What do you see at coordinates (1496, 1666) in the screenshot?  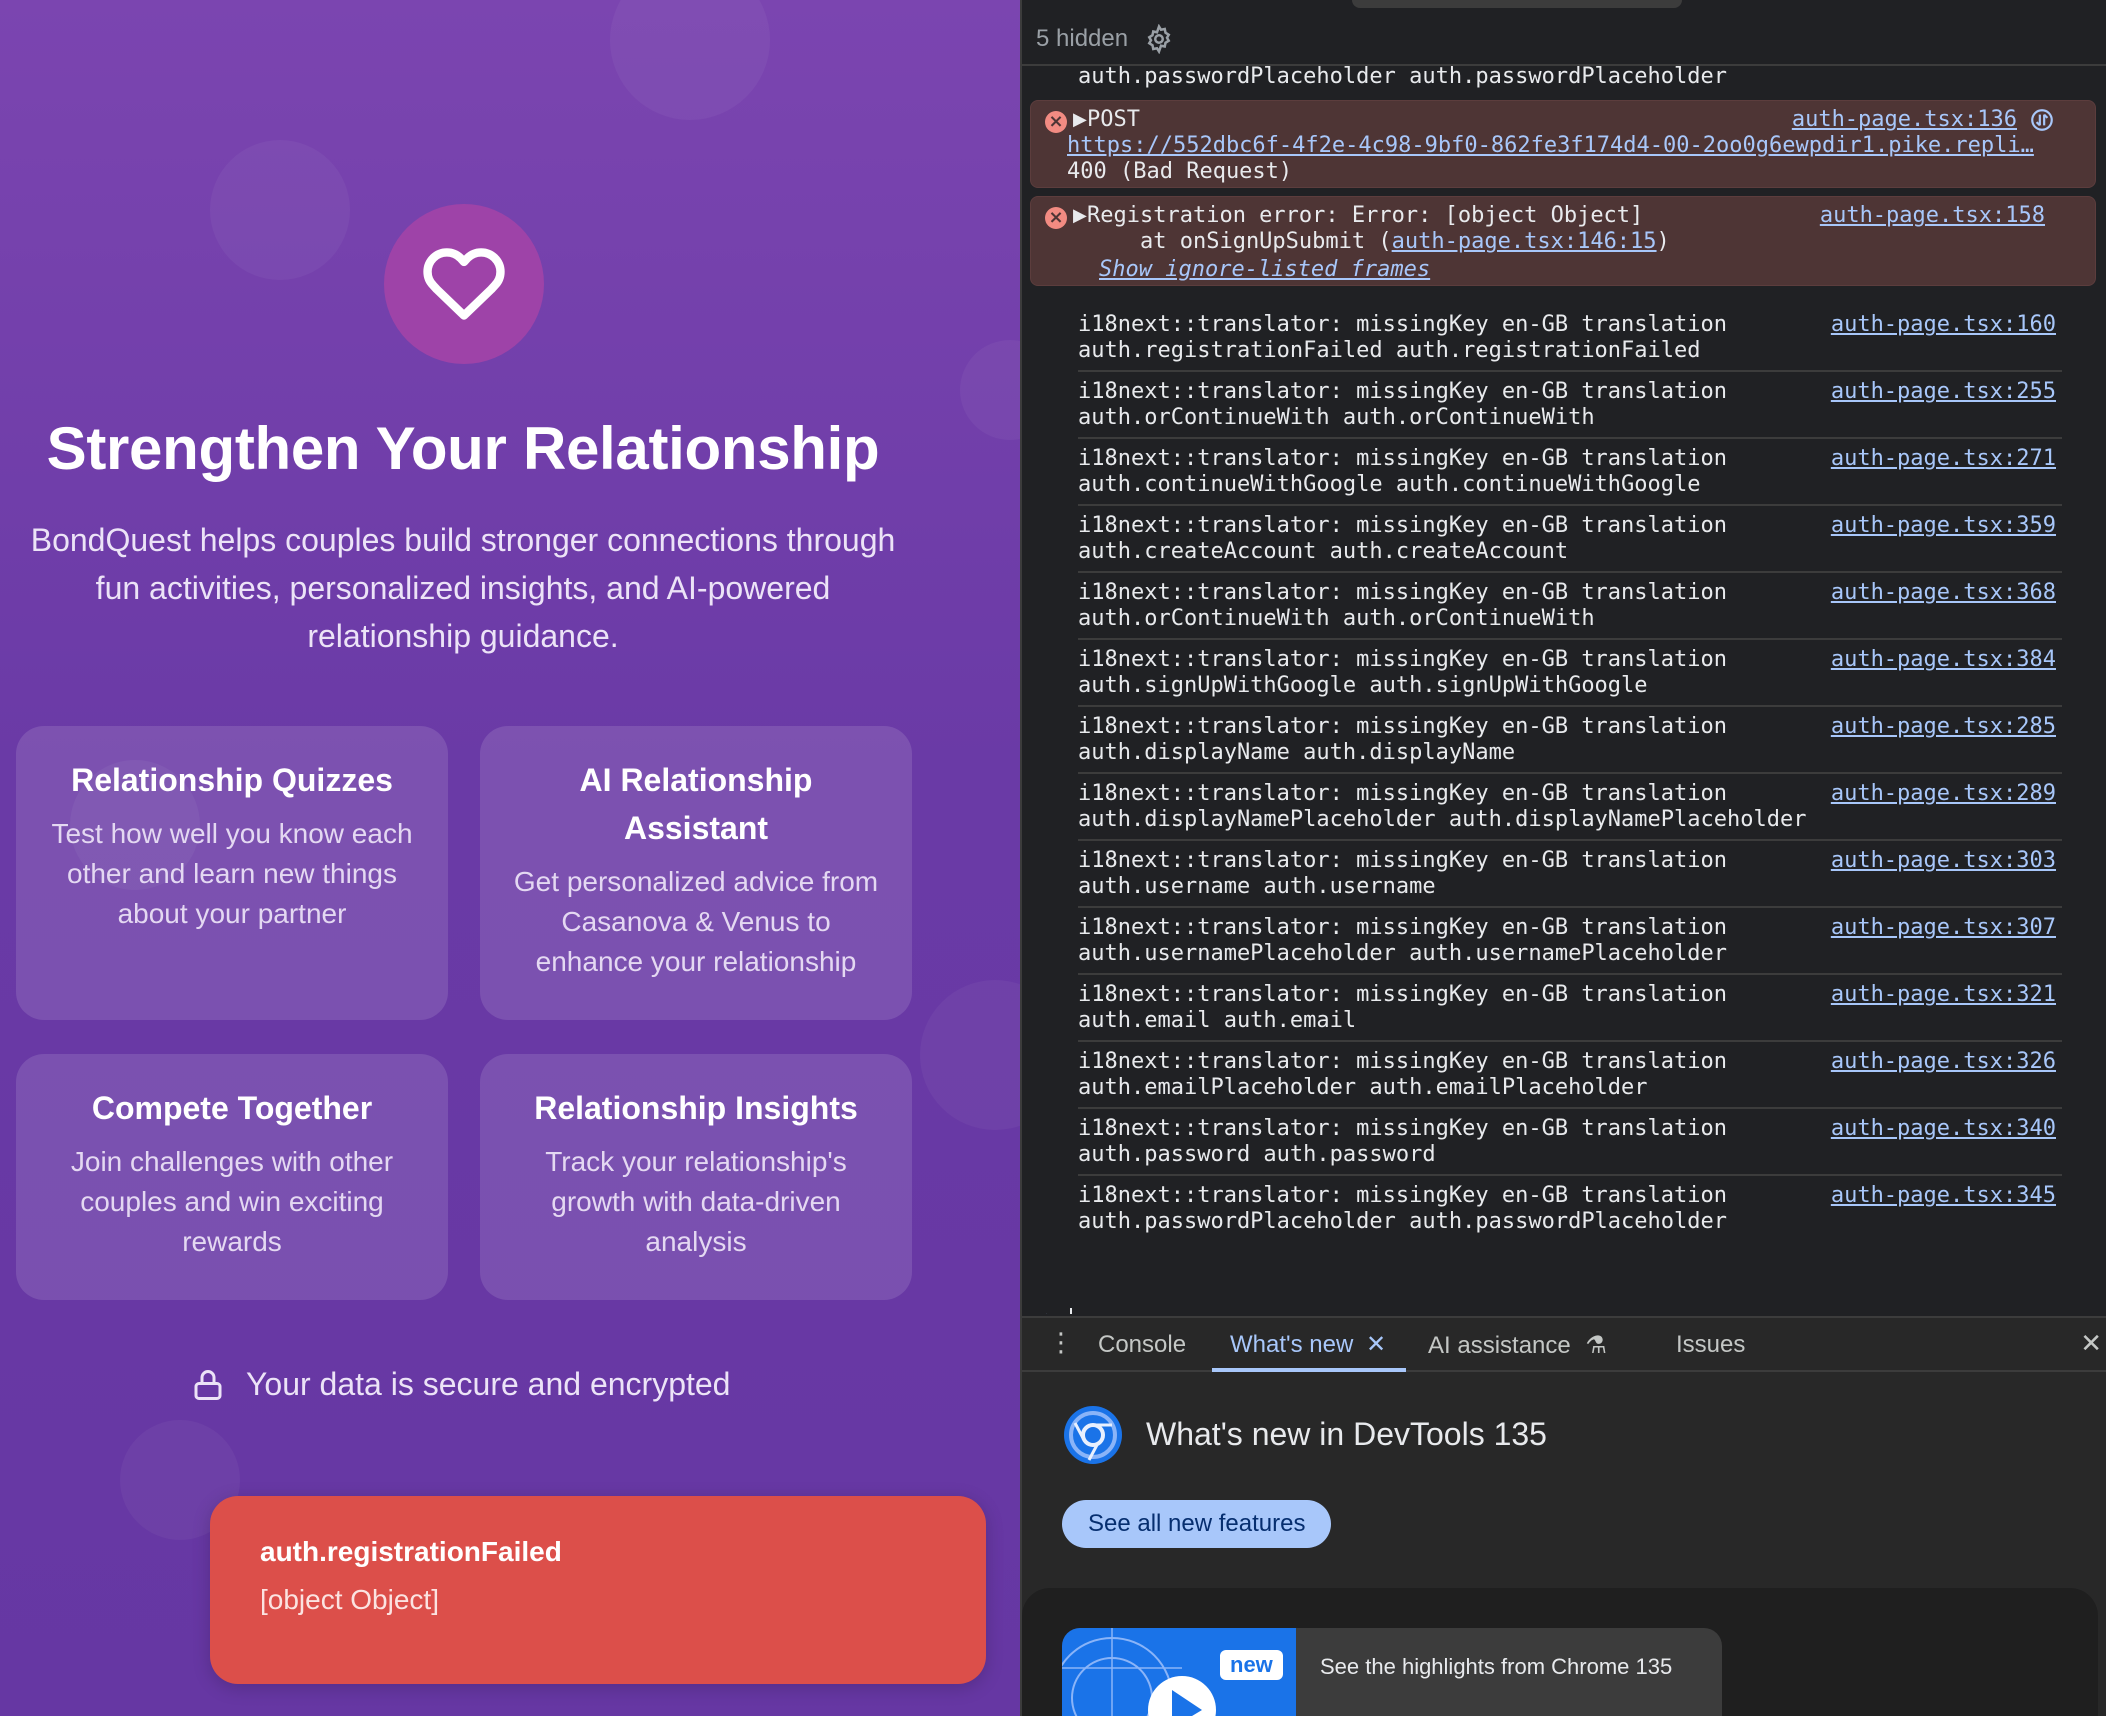 I see `highlights-text: See the highlights from Chrome 135` at bounding box center [1496, 1666].